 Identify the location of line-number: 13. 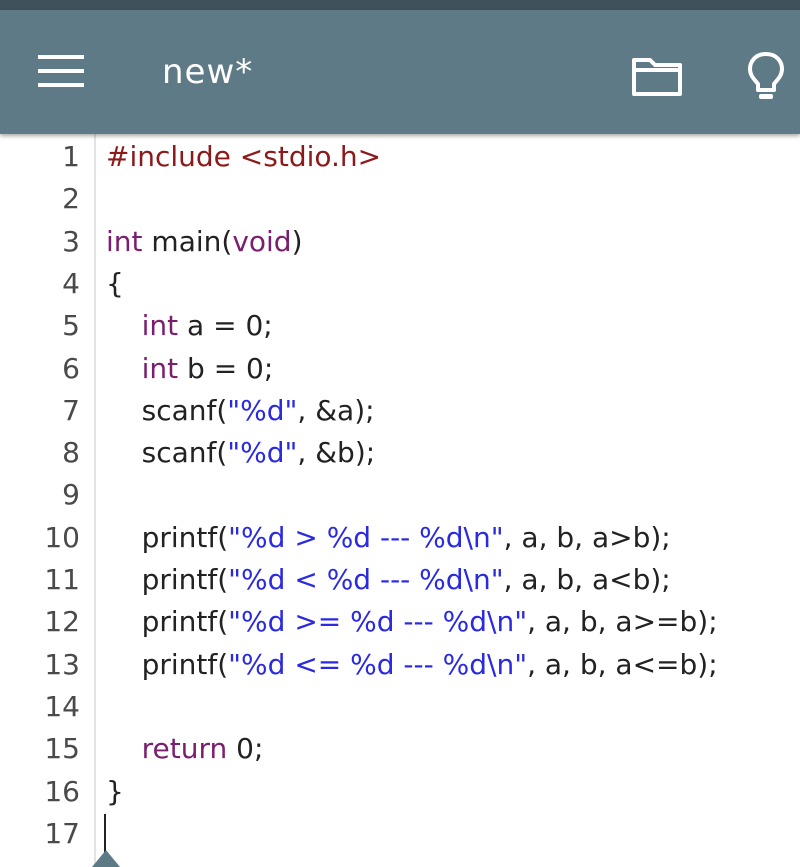
(62, 664).